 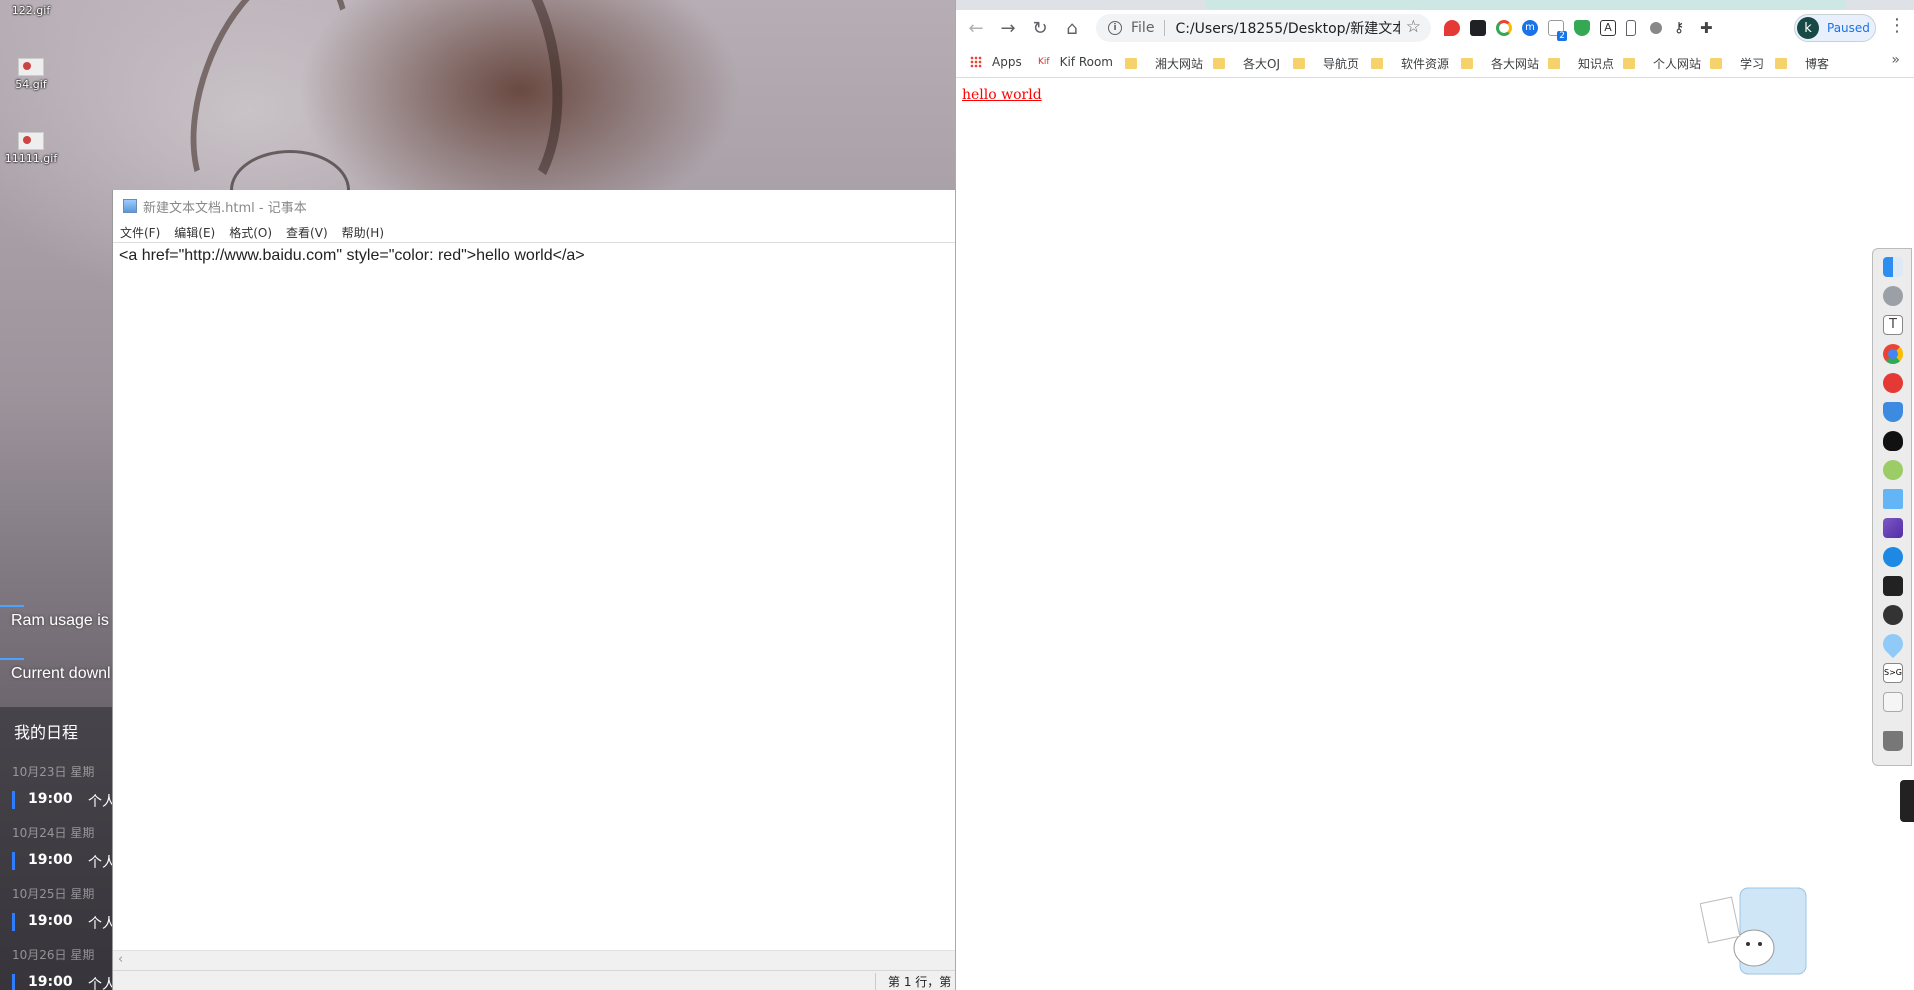 What do you see at coordinates (1893, 296) in the screenshot?
I see `rocket-icon` at bounding box center [1893, 296].